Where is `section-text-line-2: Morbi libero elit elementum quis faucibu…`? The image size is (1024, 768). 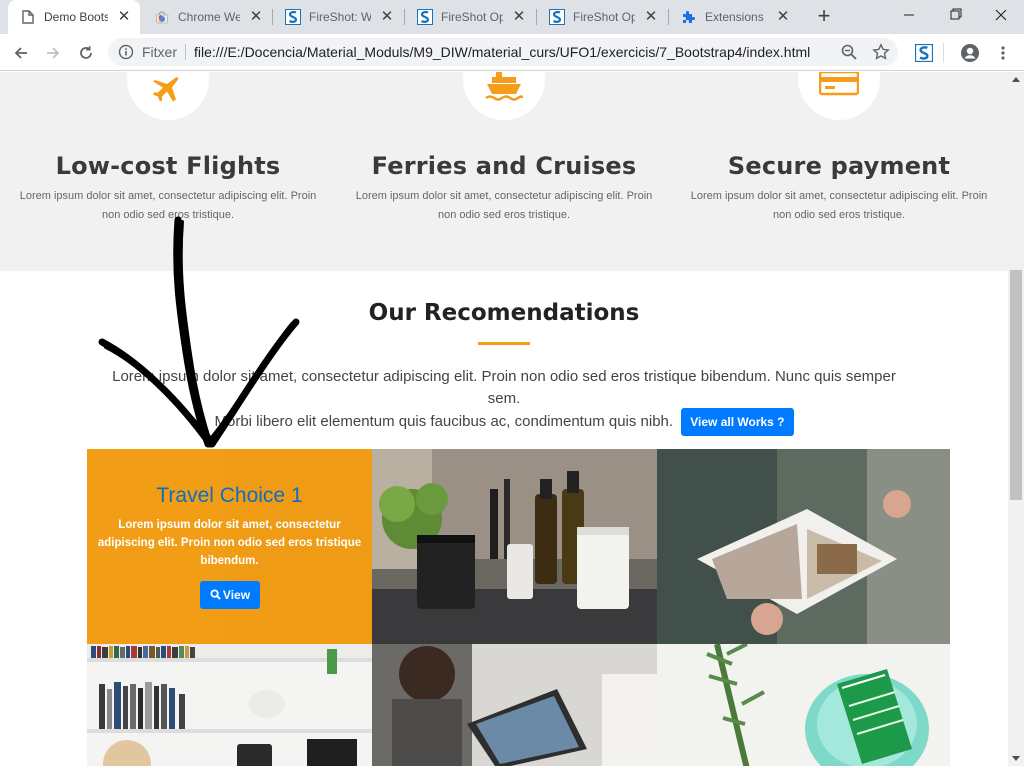 section-text-line-2: Morbi libero elit elementum quis faucibu… is located at coordinates (504, 422).